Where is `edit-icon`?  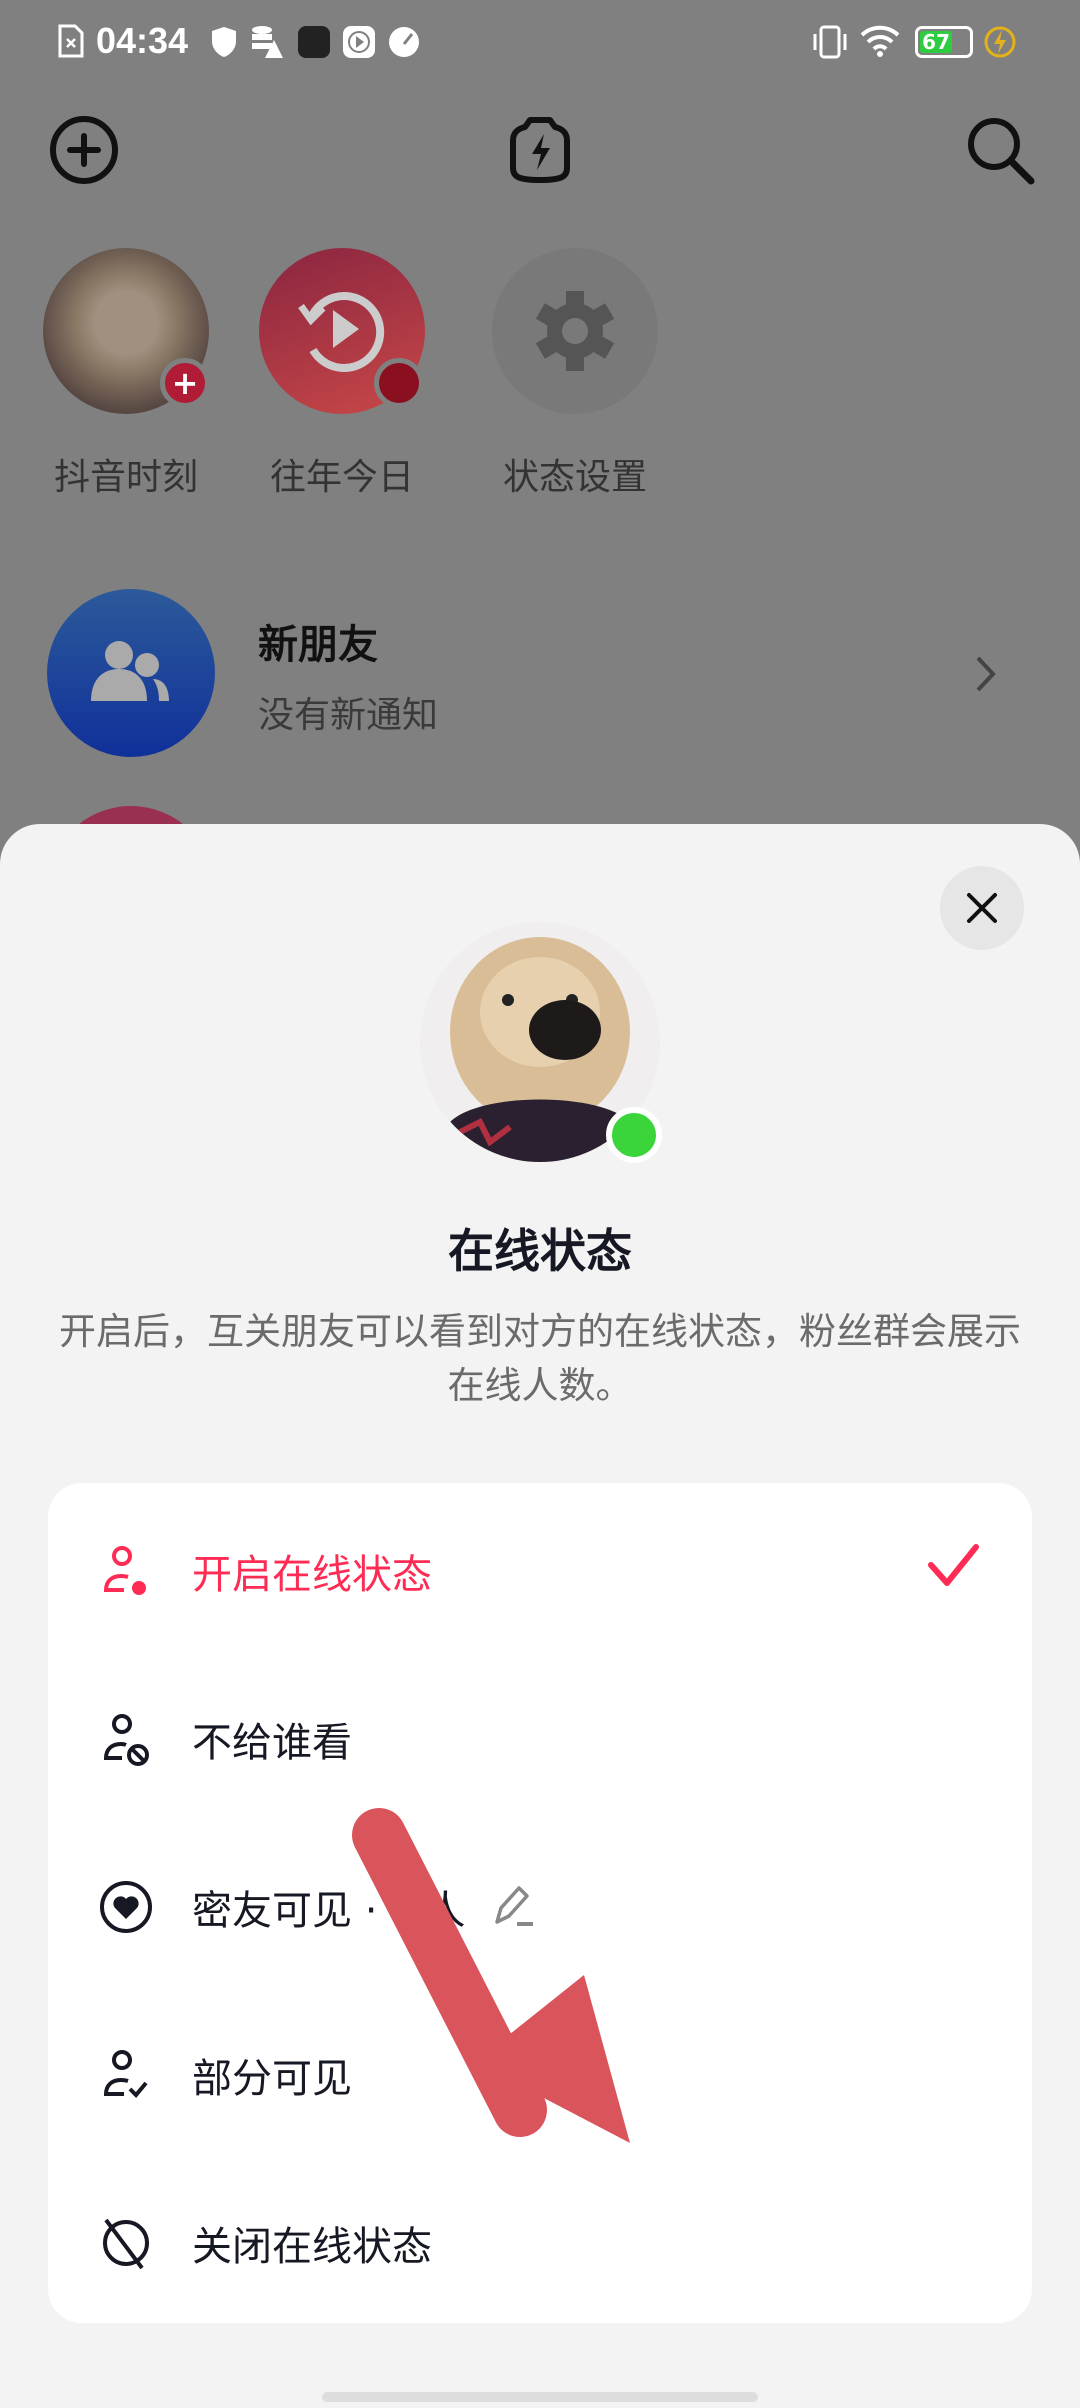
edit-icon is located at coordinates (514, 1907).